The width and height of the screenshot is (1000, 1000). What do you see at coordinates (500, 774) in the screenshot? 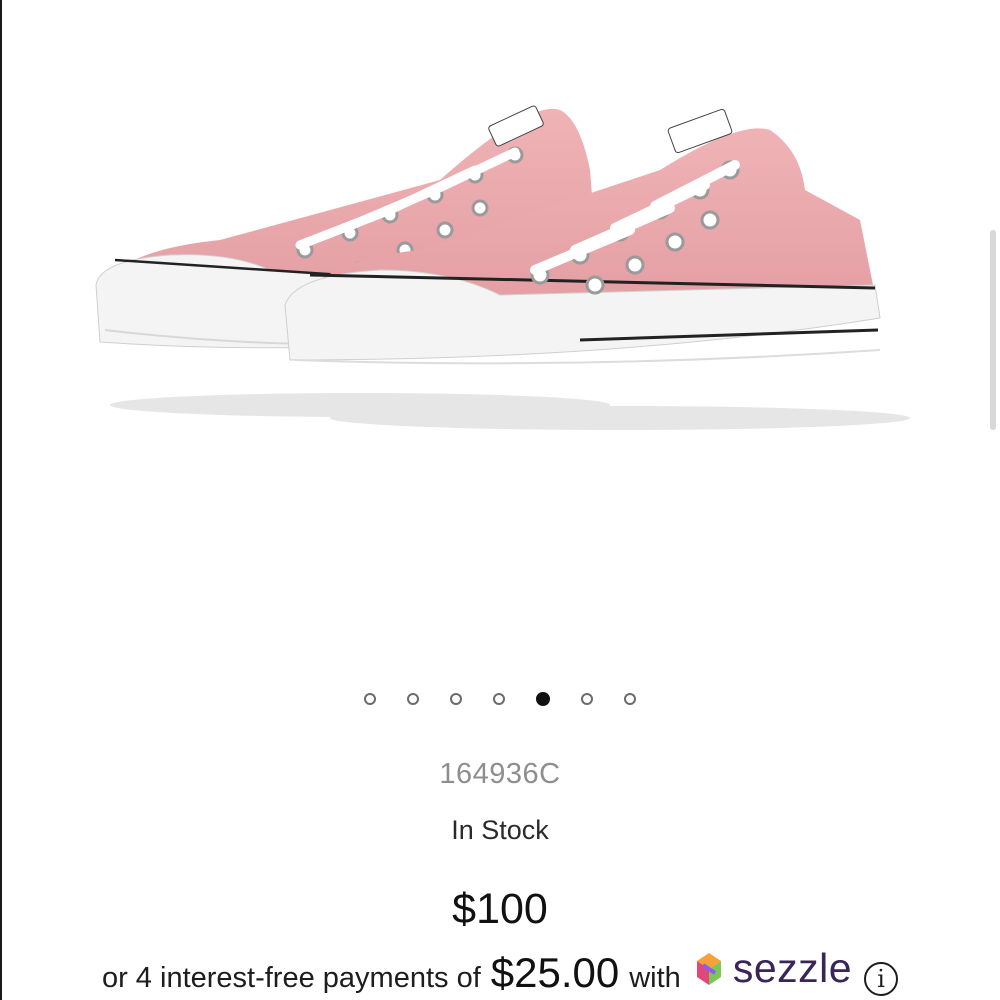
I see `product-sku: 164936C` at bounding box center [500, 774].